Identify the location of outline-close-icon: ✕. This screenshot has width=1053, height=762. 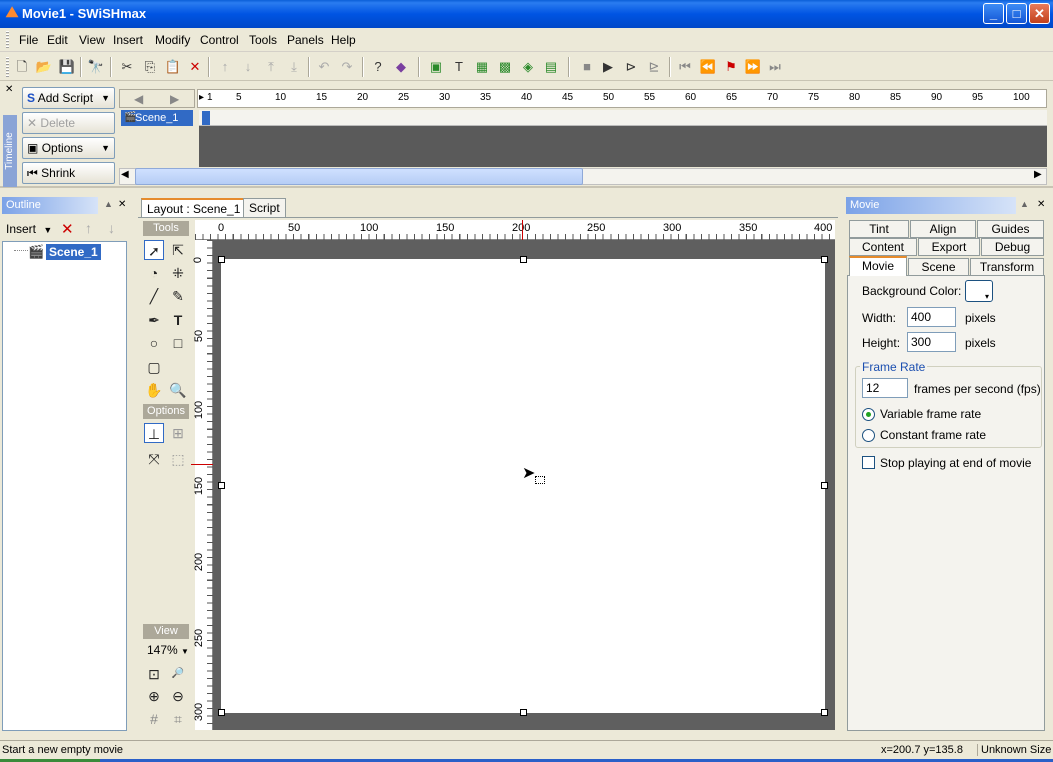
(122, 204).